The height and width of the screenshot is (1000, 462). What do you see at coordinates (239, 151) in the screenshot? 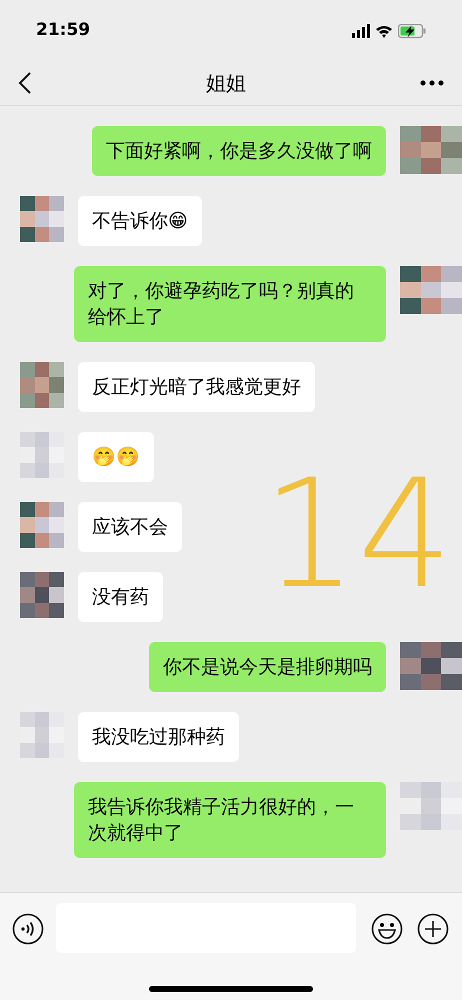
I see `message-bubble: 下面好紧啊，你是多久没做了啊` at bounding box center [239, 151].